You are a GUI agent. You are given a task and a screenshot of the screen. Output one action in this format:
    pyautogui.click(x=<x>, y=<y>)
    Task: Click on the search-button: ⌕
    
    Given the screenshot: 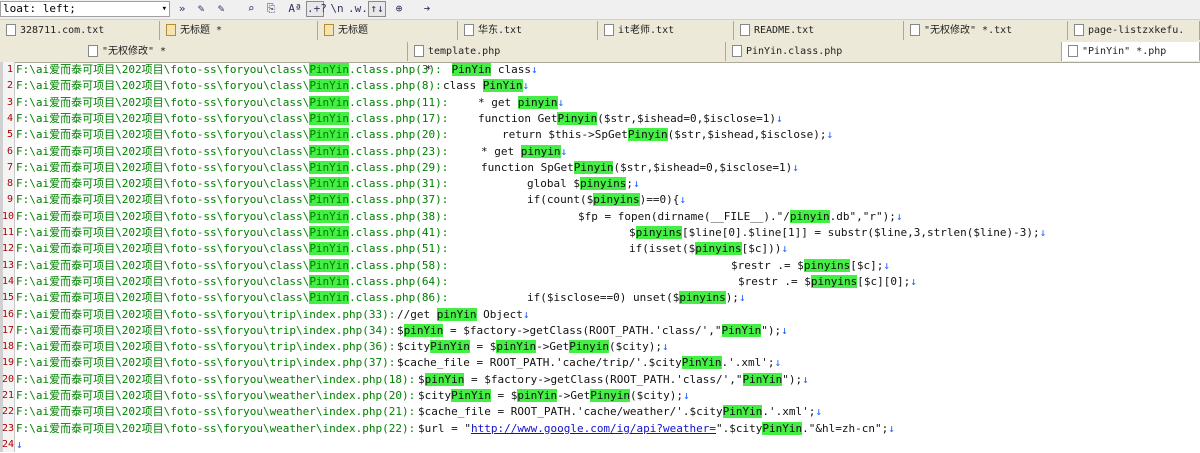 What is the action you would take?
    pyautogui.click(x=251, y=9)
    